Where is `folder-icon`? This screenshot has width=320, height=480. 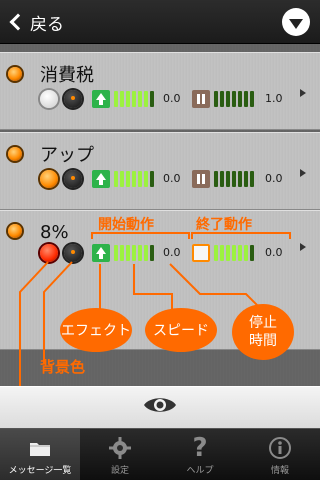 folder-icon is located at coordinates (40, 448).